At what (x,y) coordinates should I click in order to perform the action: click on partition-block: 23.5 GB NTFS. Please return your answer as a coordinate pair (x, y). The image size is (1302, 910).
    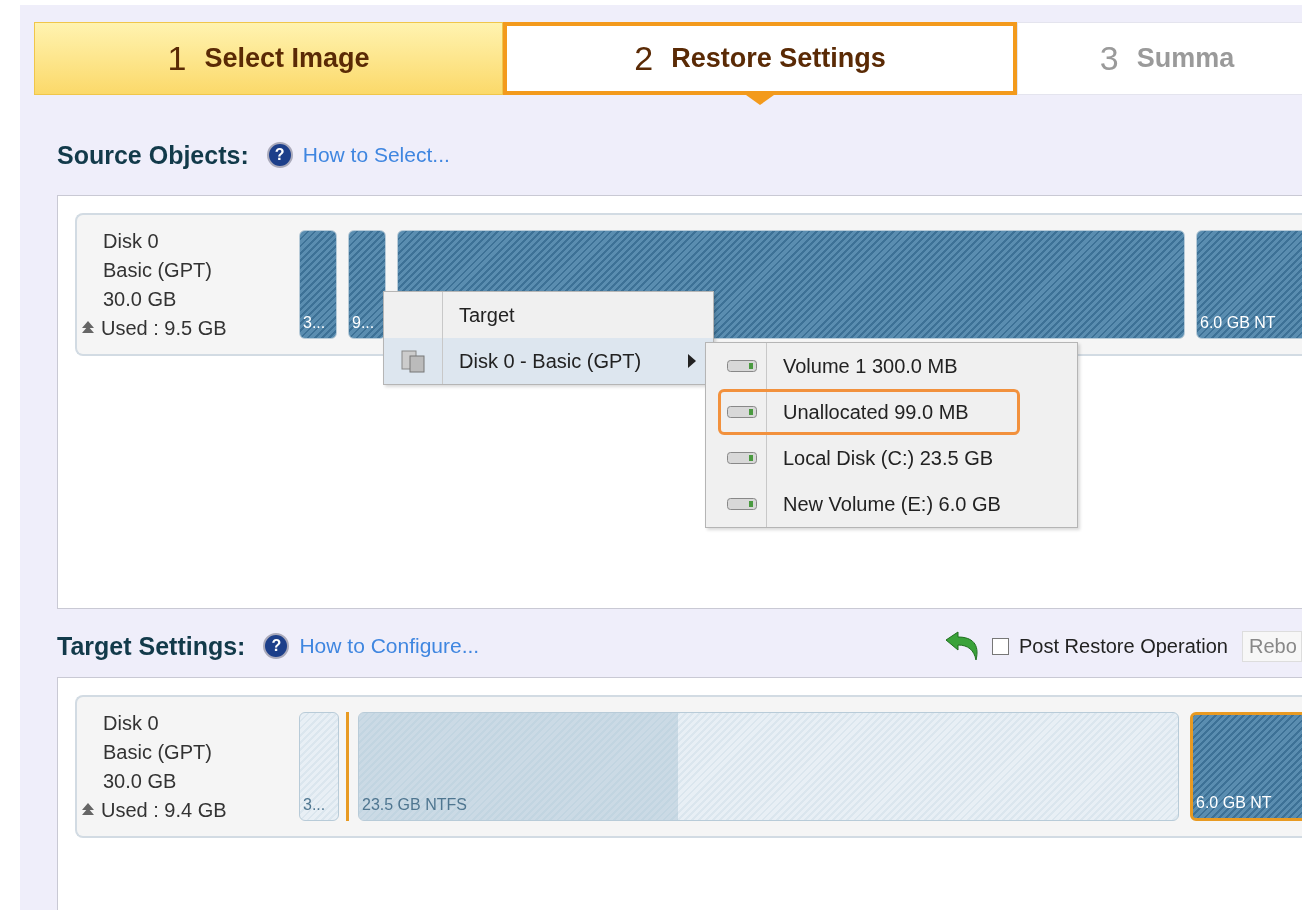
    Looking at the image, I should click on (768, 766).